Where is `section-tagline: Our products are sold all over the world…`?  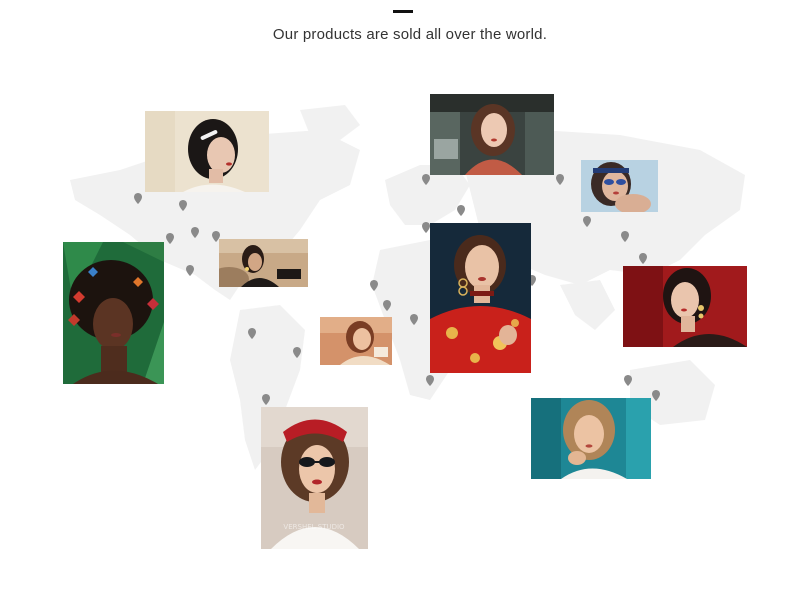 section-tagline: Our products are sold all over the world… is located at coordinates (410, 34).